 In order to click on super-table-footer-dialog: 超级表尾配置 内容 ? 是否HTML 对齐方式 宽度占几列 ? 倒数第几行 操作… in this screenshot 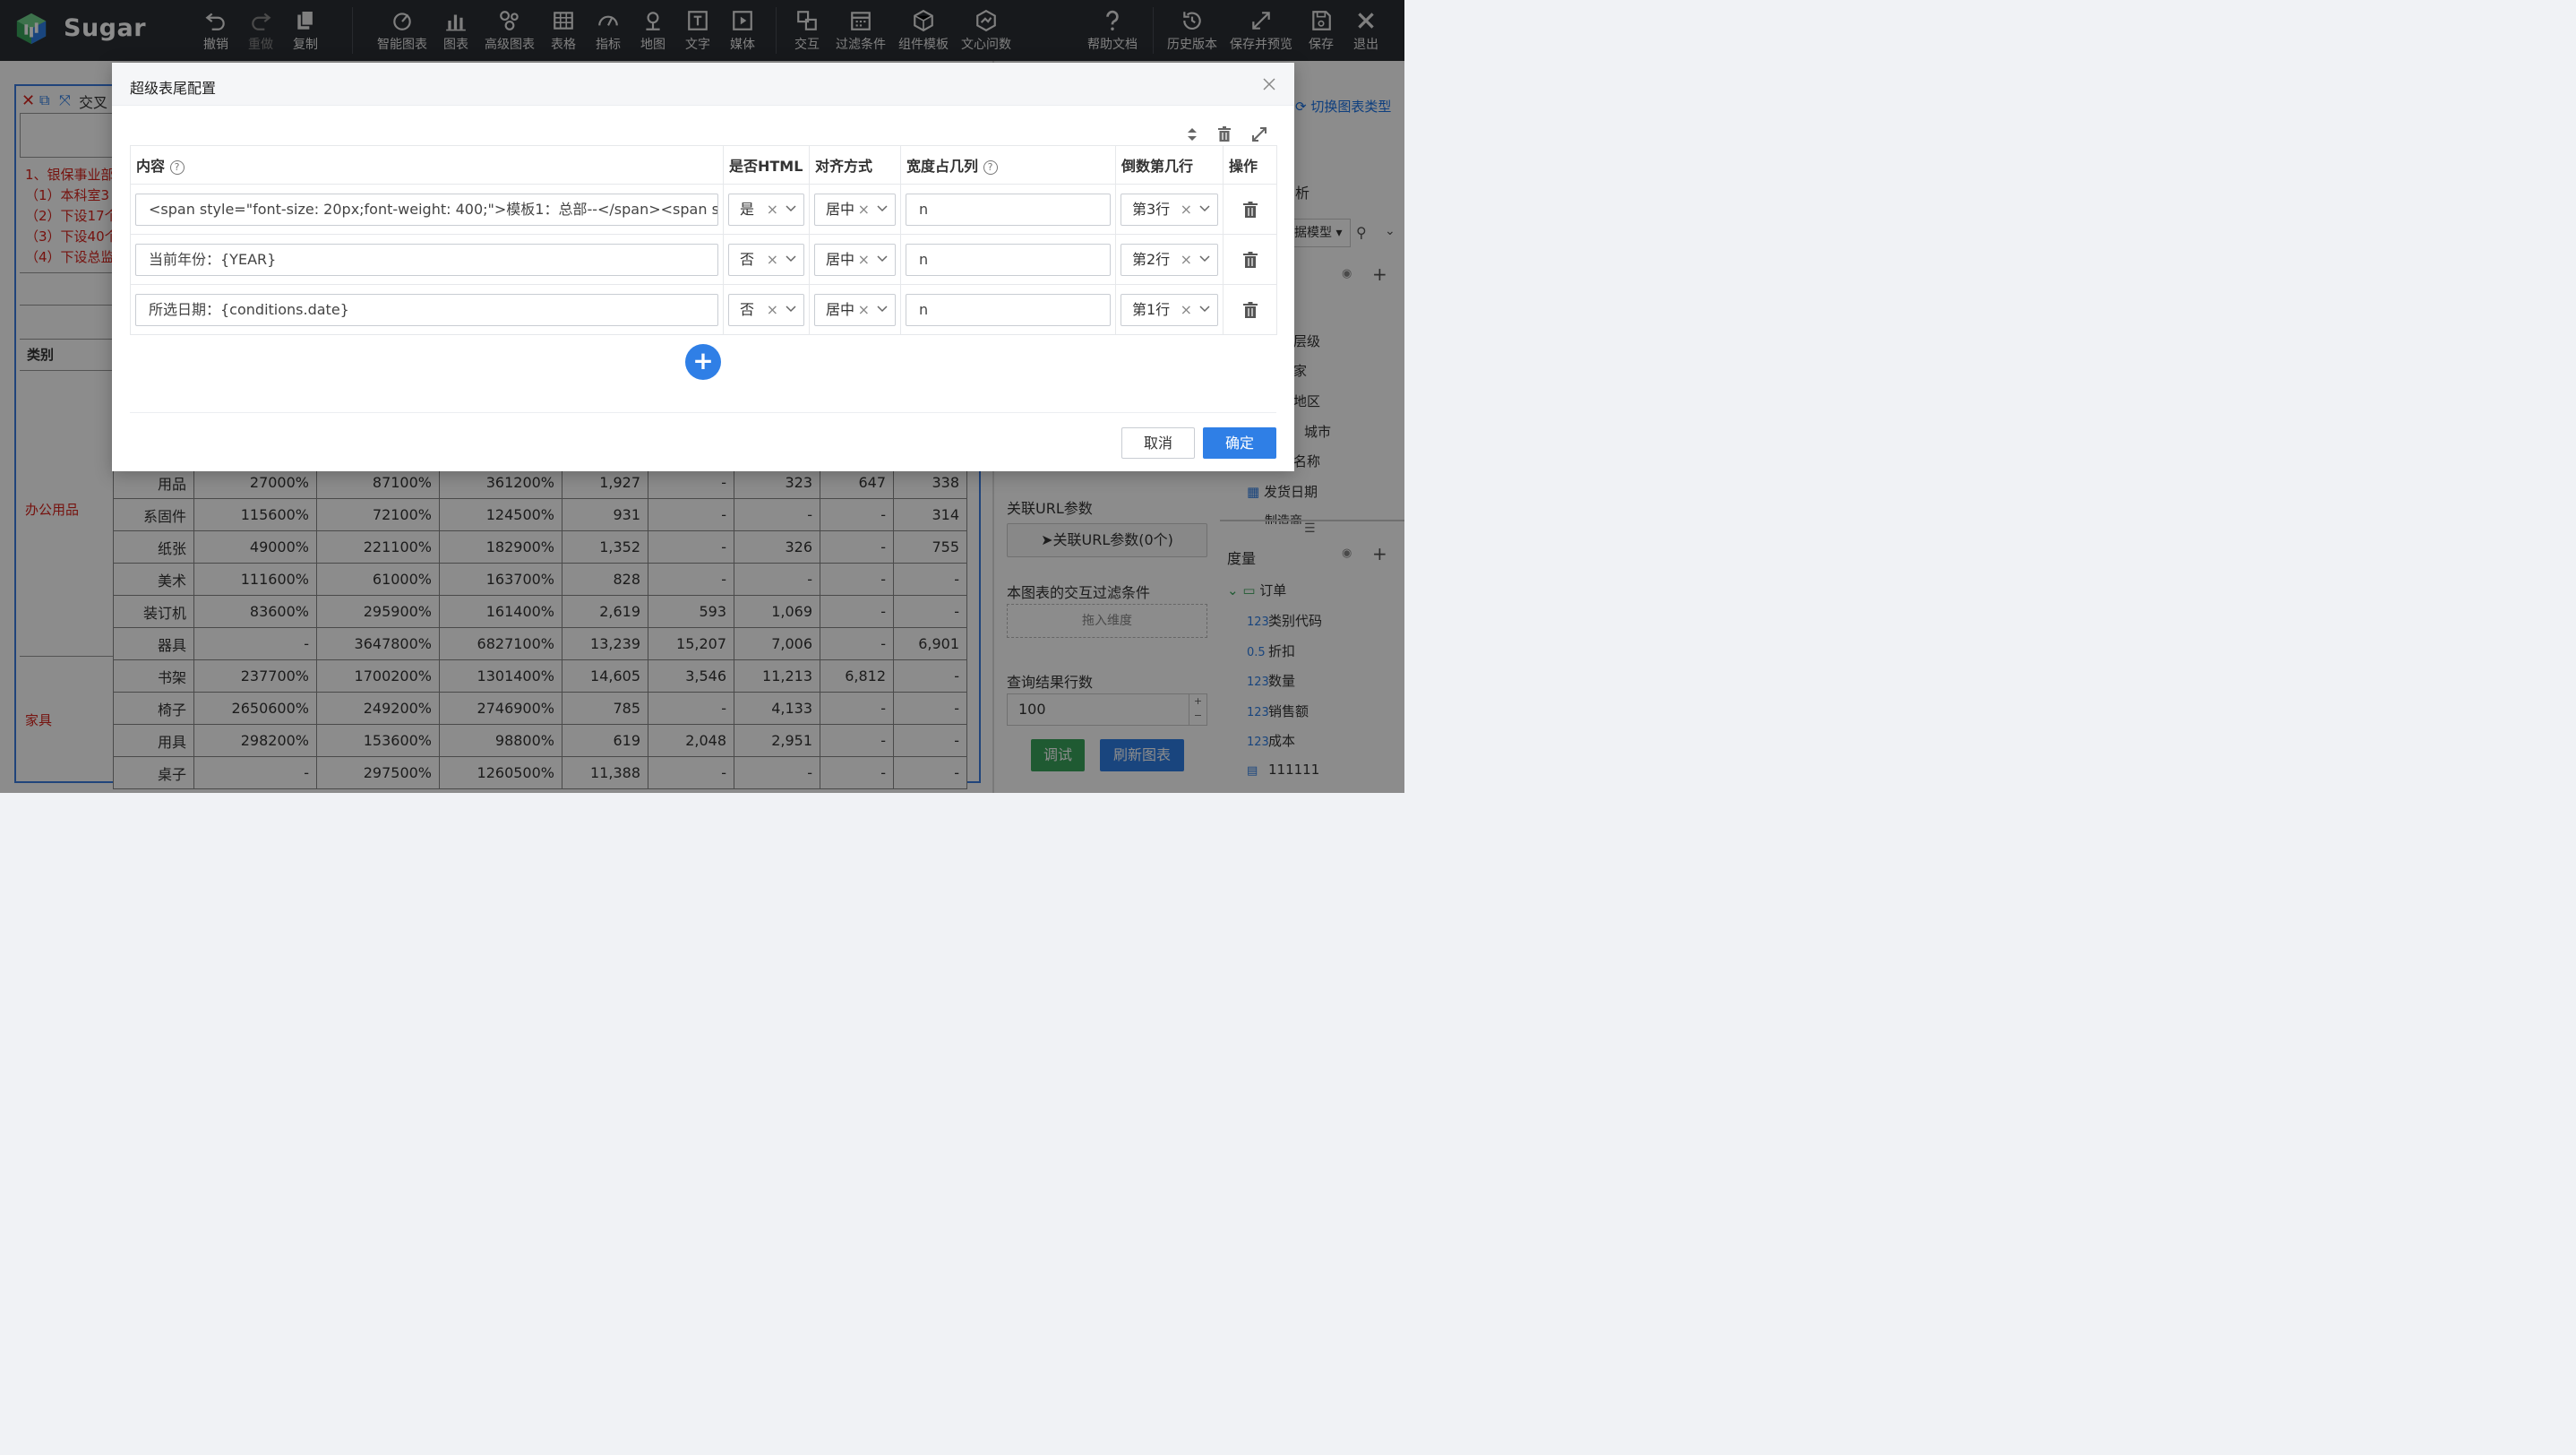, I will do `click(703, 267)`.